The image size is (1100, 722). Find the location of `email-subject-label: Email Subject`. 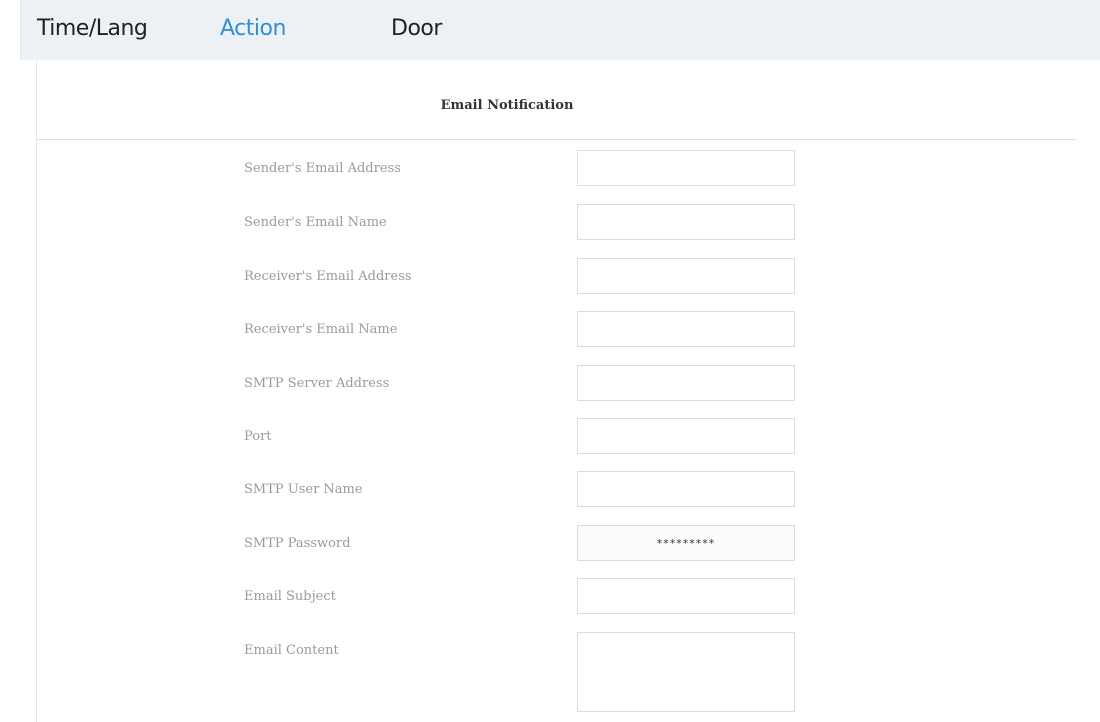

email-subject-label: Email Subject is located at coordinates (290, 596).